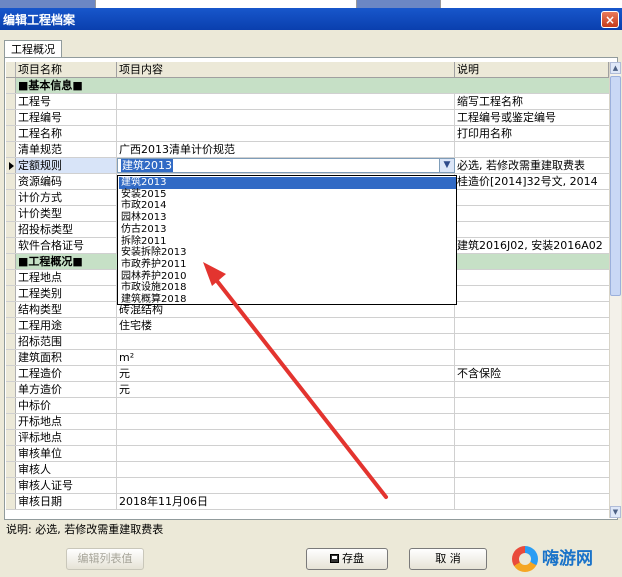 This screenshot has height=577, width=622. Describe the element at coordinates (530, 245) in the screenshot. I see `field-note: 建筑2016J02, 安装2016A02` at that location.